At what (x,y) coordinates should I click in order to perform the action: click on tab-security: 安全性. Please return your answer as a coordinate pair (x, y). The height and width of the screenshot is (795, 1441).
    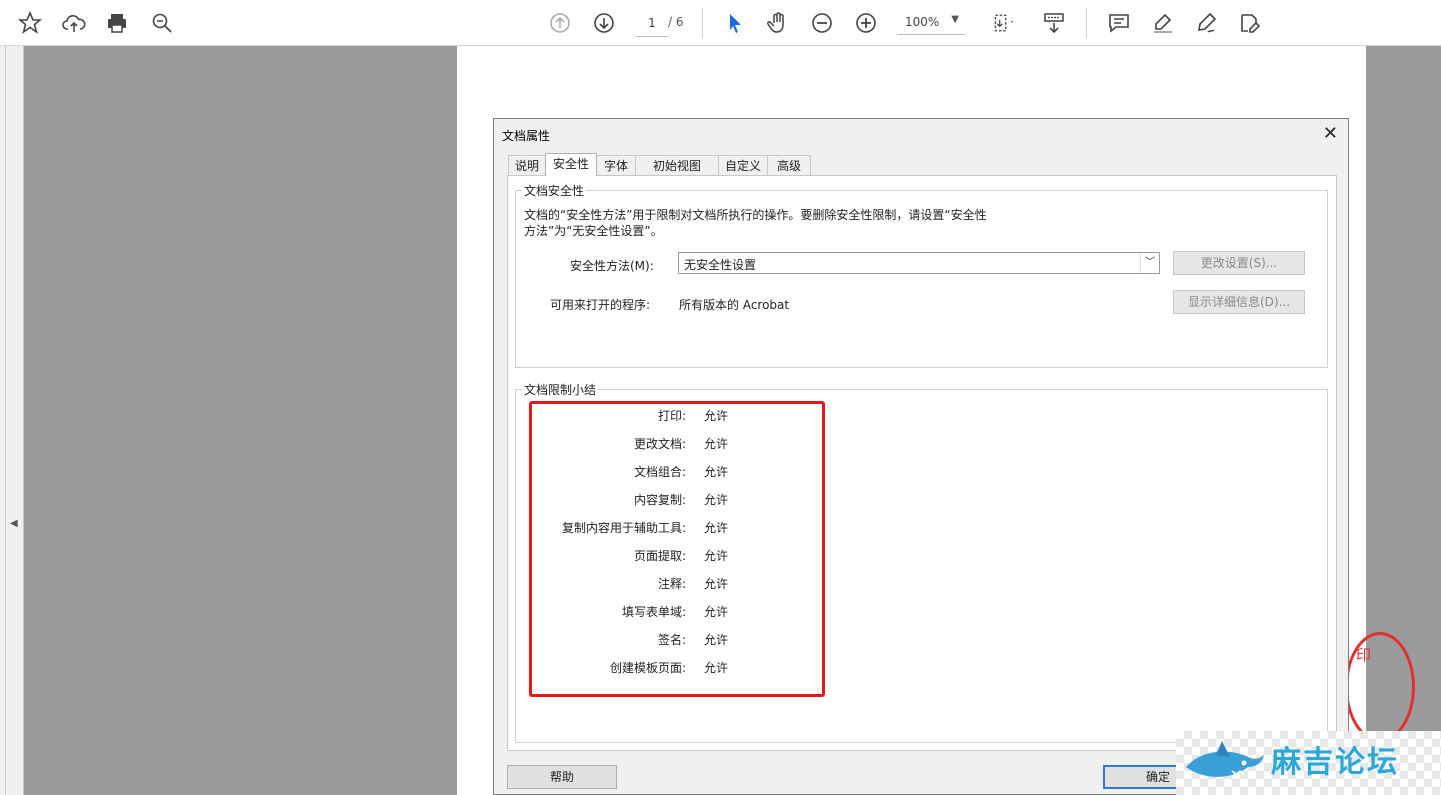
    Looking at the image, I should click on (571, 164).